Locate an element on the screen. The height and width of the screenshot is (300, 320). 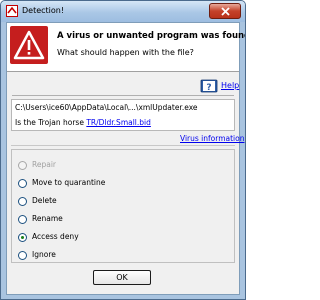
radio-selected-dot is located at coordinates (22, 237).